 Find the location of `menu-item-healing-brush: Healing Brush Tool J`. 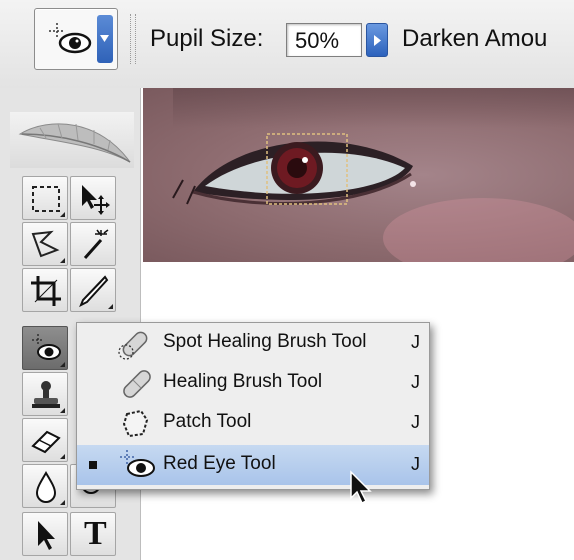

menu-item-healing-brush: Healing Brush Tool J is located at coordinates (253, 383).